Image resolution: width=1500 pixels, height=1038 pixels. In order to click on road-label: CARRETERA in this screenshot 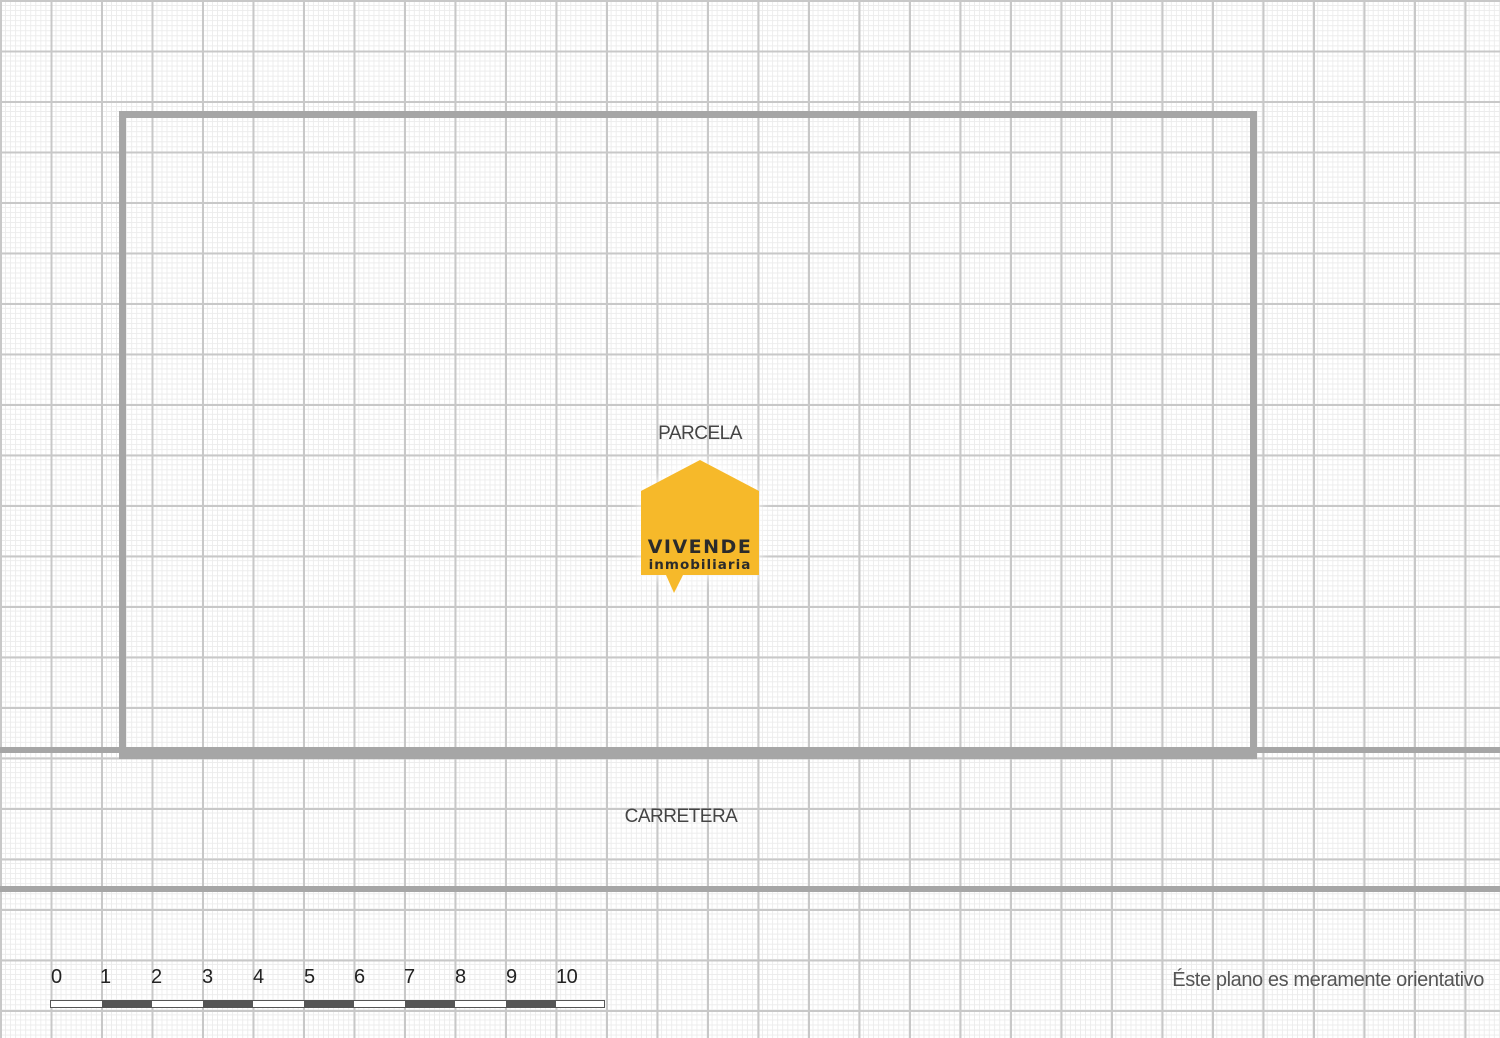, I will do `click(681, 816)`.